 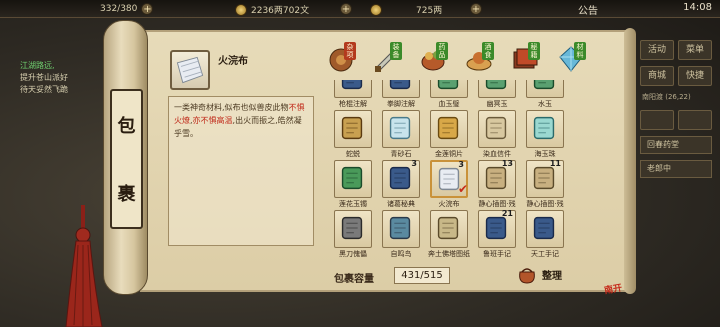 I want to click on item-name: 青砂石, so click(x=401, y=154).